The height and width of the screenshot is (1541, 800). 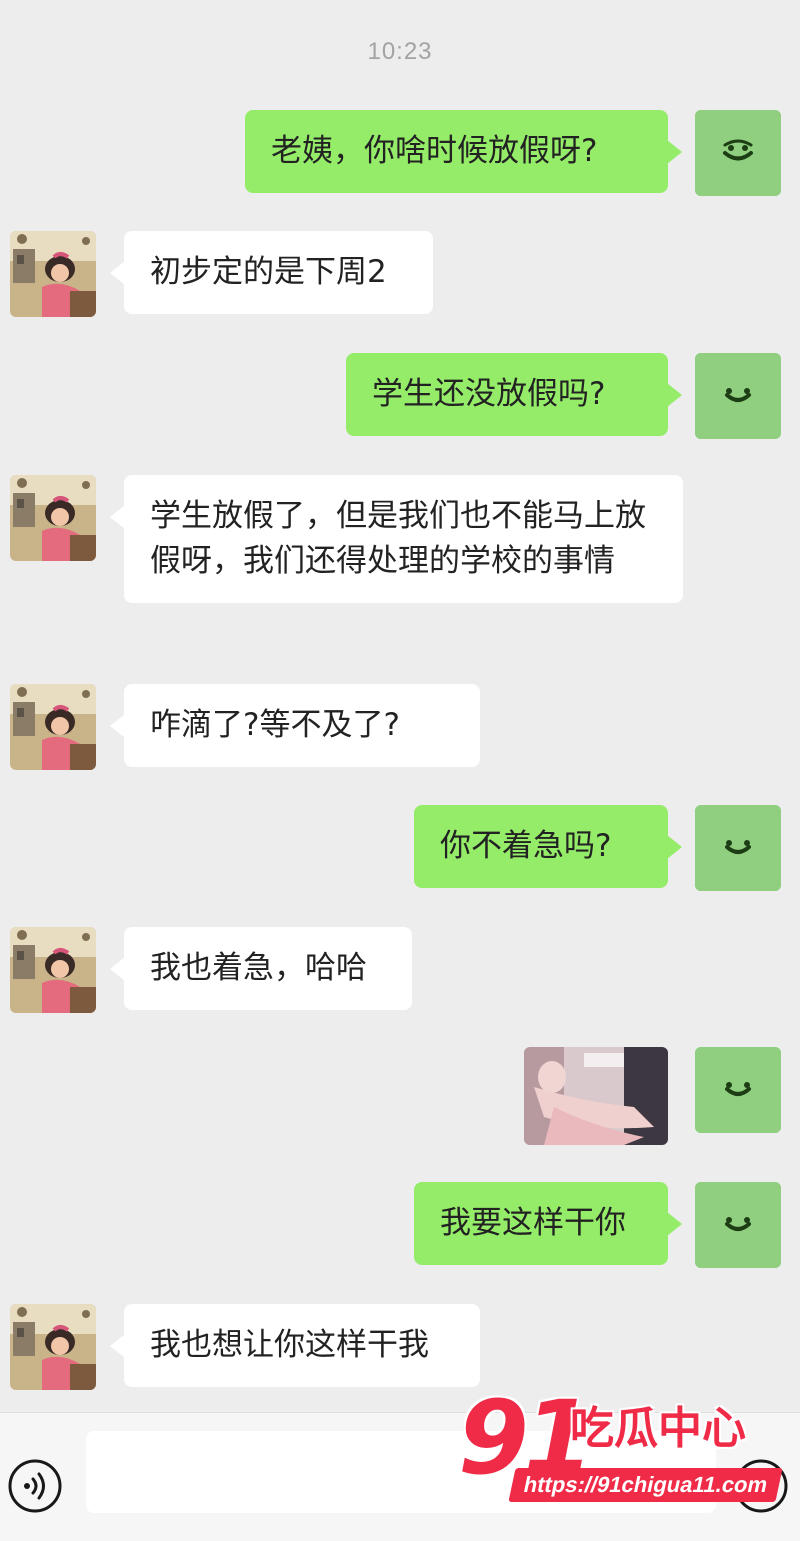 What do you see at coordinates (514, 394) in the screenshot?
I see `outgoing-message-bubble: 学生还没放假吗?` at bounding box center [514, 394].